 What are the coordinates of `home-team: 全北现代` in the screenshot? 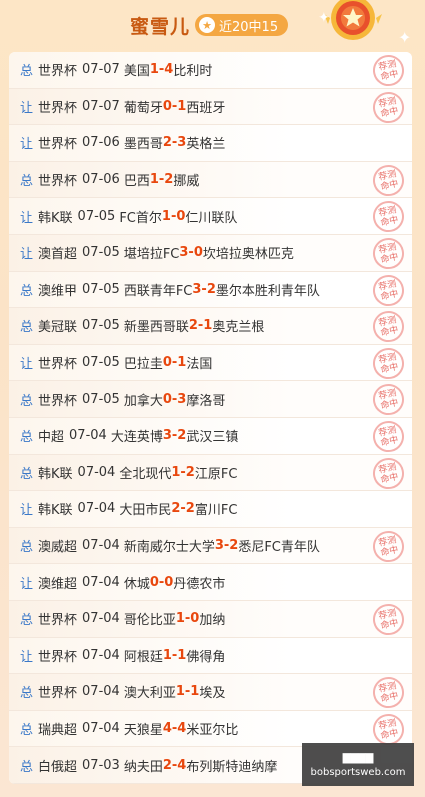 It's located at (145, 474).